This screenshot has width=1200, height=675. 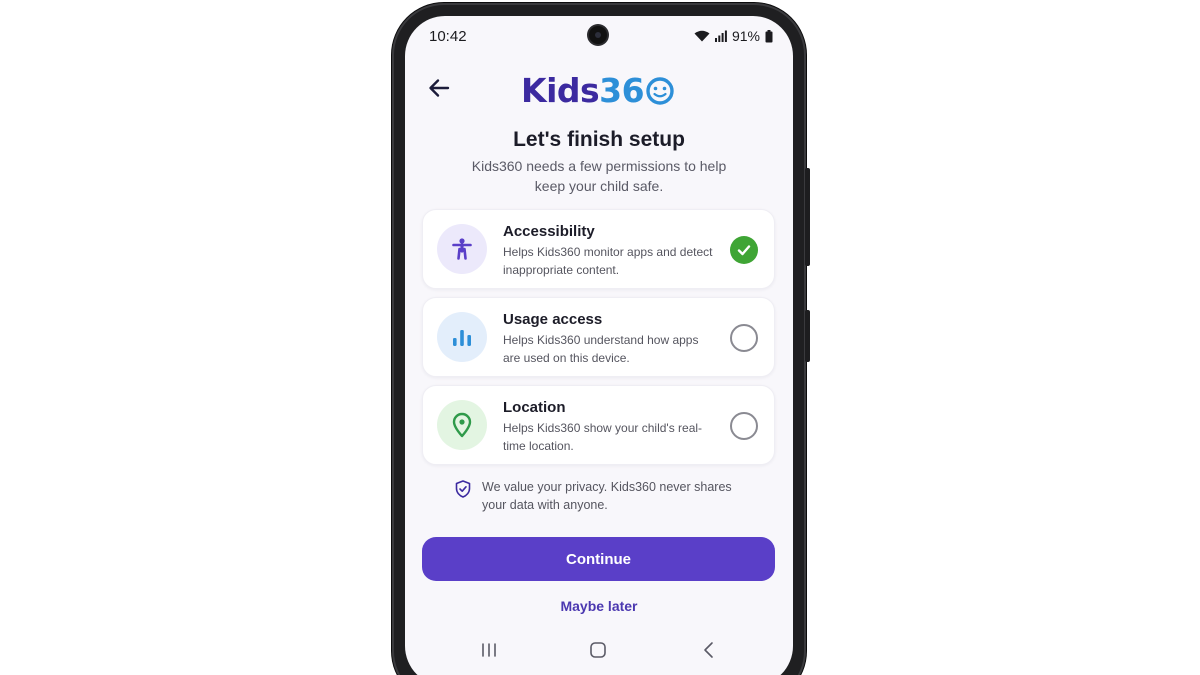 I want to click on status-bar: 10:42 91%, so click(x=599, y=36).